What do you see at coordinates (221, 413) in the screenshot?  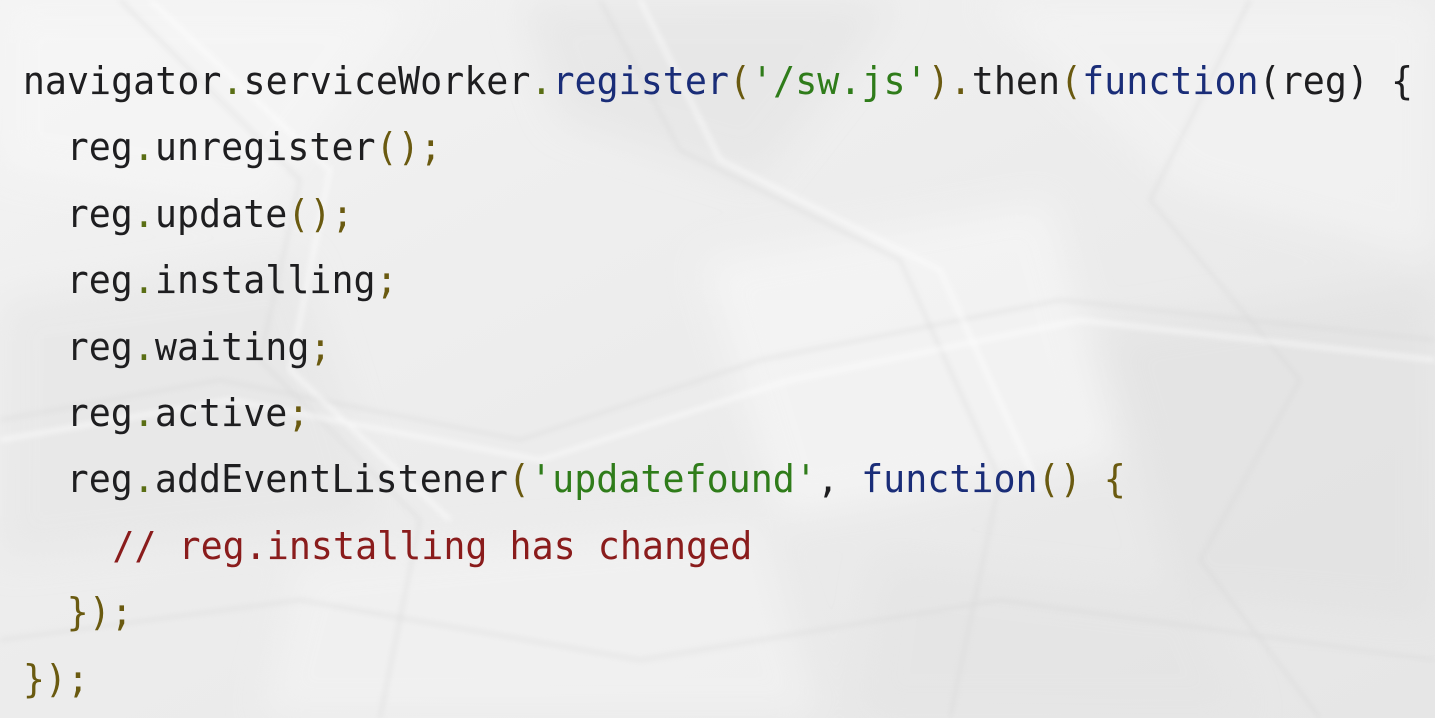 I see `code-token-identifier: active` at bounding box center [221, 413].